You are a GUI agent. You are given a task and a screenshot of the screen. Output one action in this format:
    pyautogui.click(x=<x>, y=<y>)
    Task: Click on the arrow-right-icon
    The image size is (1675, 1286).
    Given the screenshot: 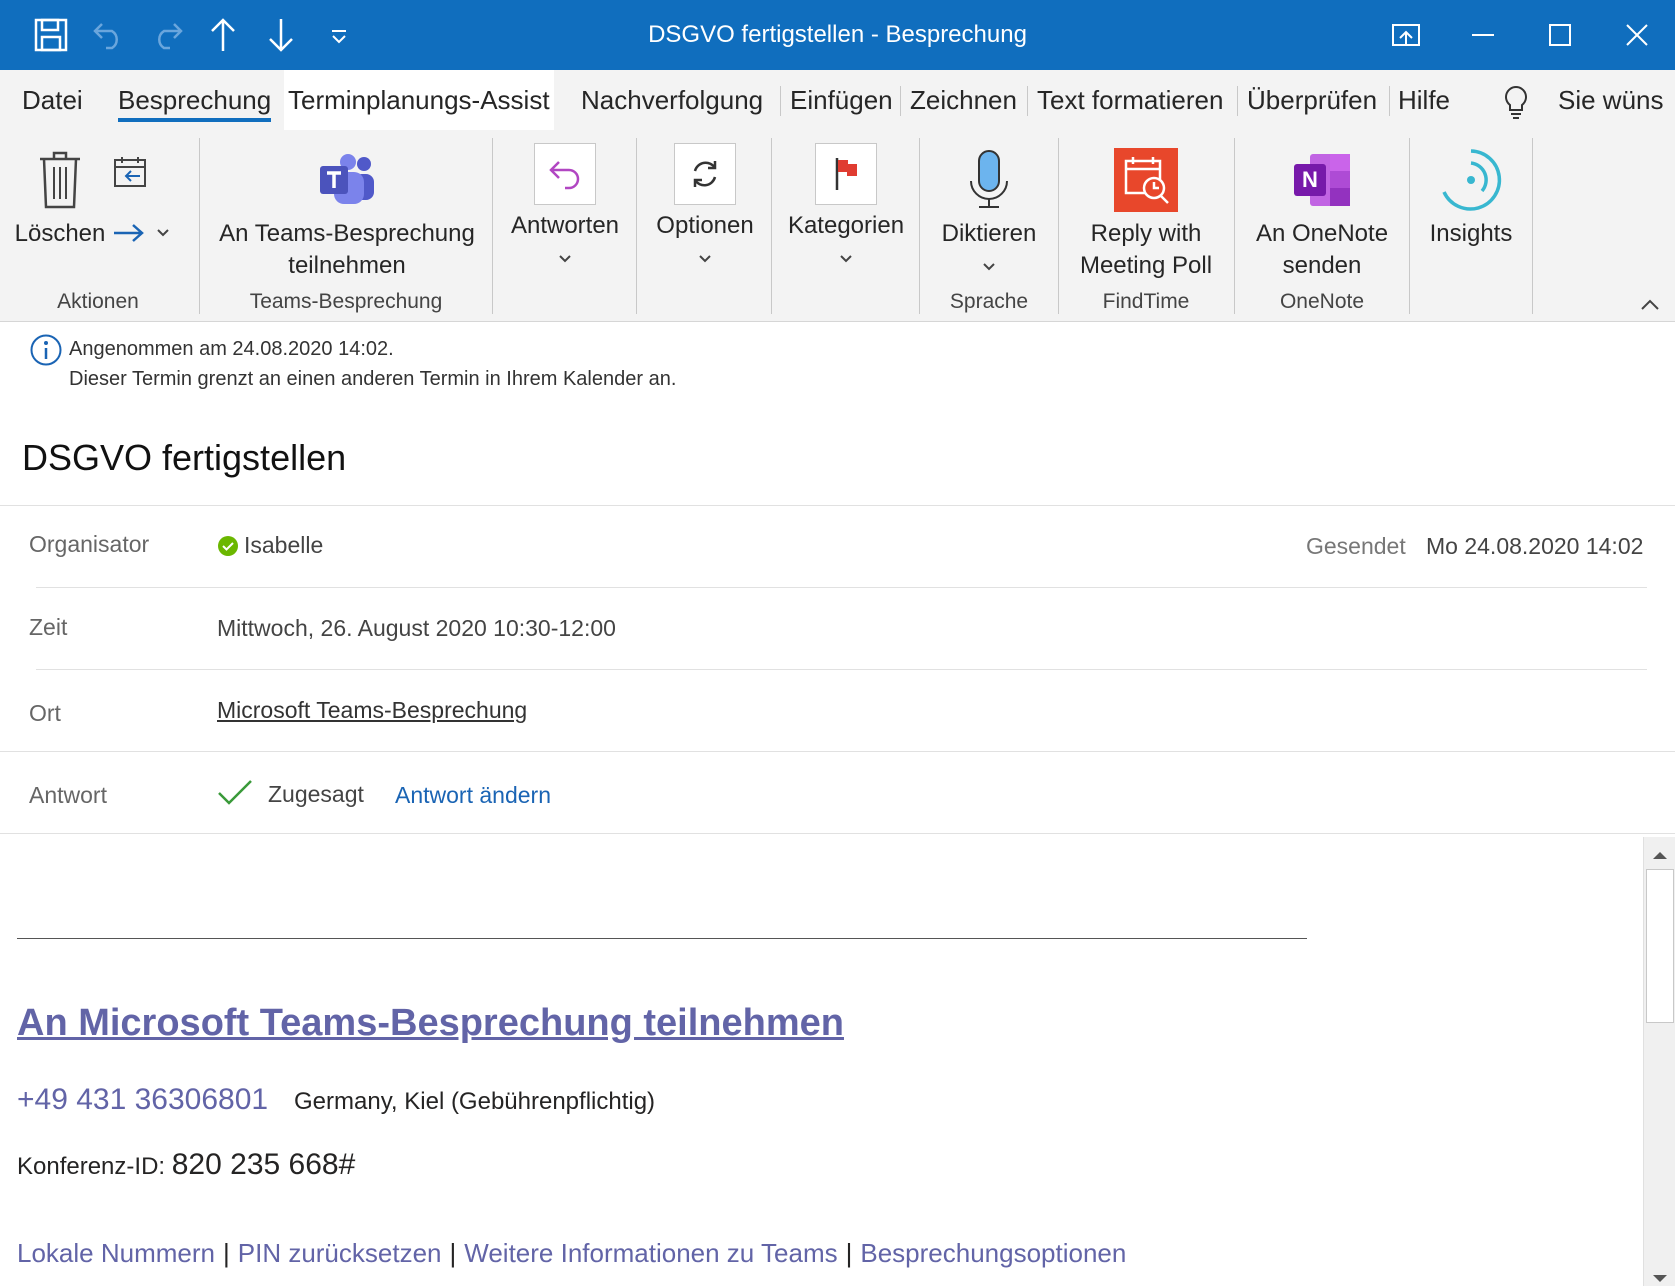 What is the action you would take?
    pyautogui.click(x=129, y=233)
    